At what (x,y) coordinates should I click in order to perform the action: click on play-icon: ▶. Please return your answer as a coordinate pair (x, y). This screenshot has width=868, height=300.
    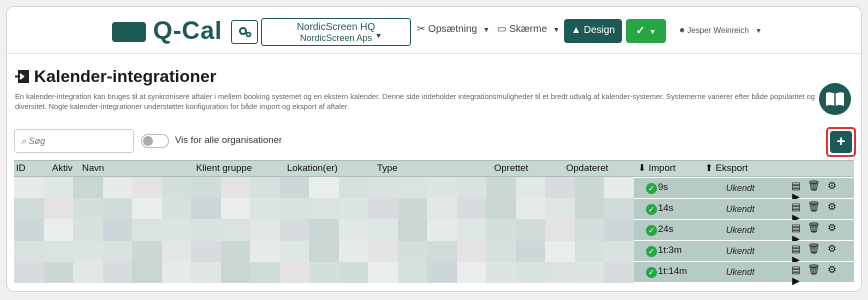
    Looking at the image, I should click on (796, 281).